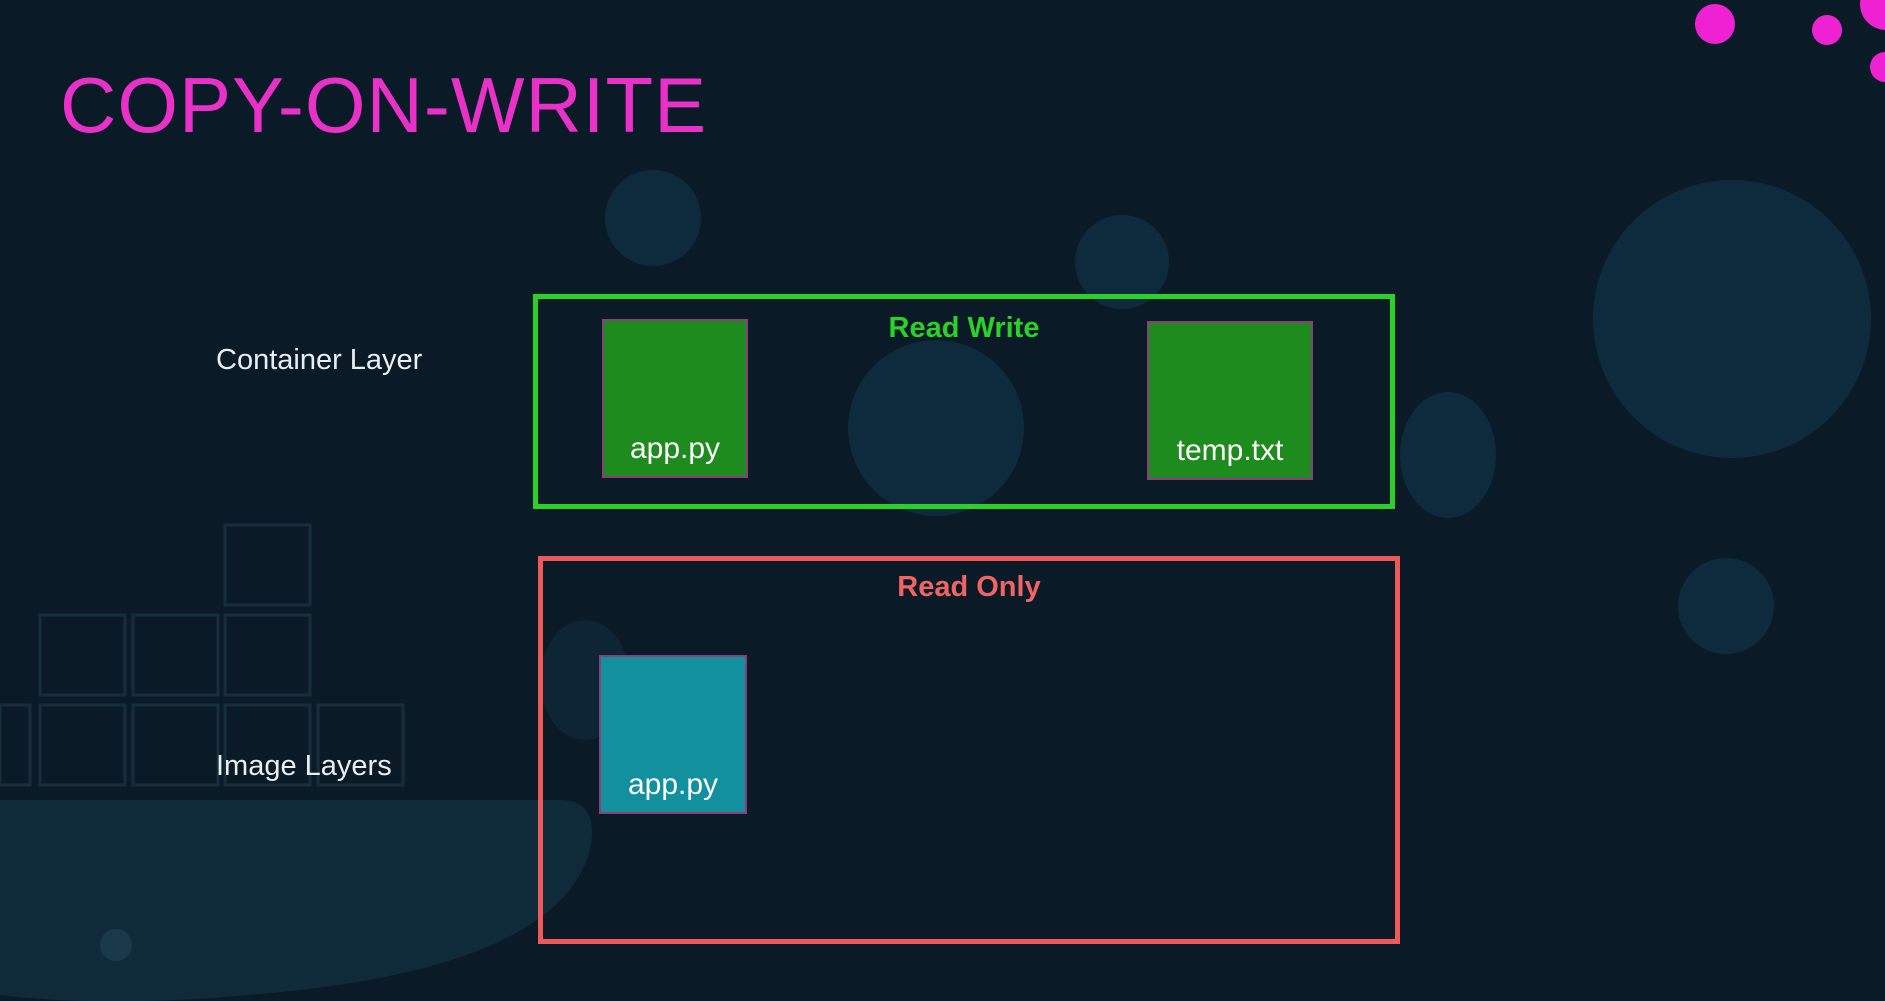 This screenshot has width=1885, height=1001. I want to click on file-app-py-writable: app.py, so click(675, 398).